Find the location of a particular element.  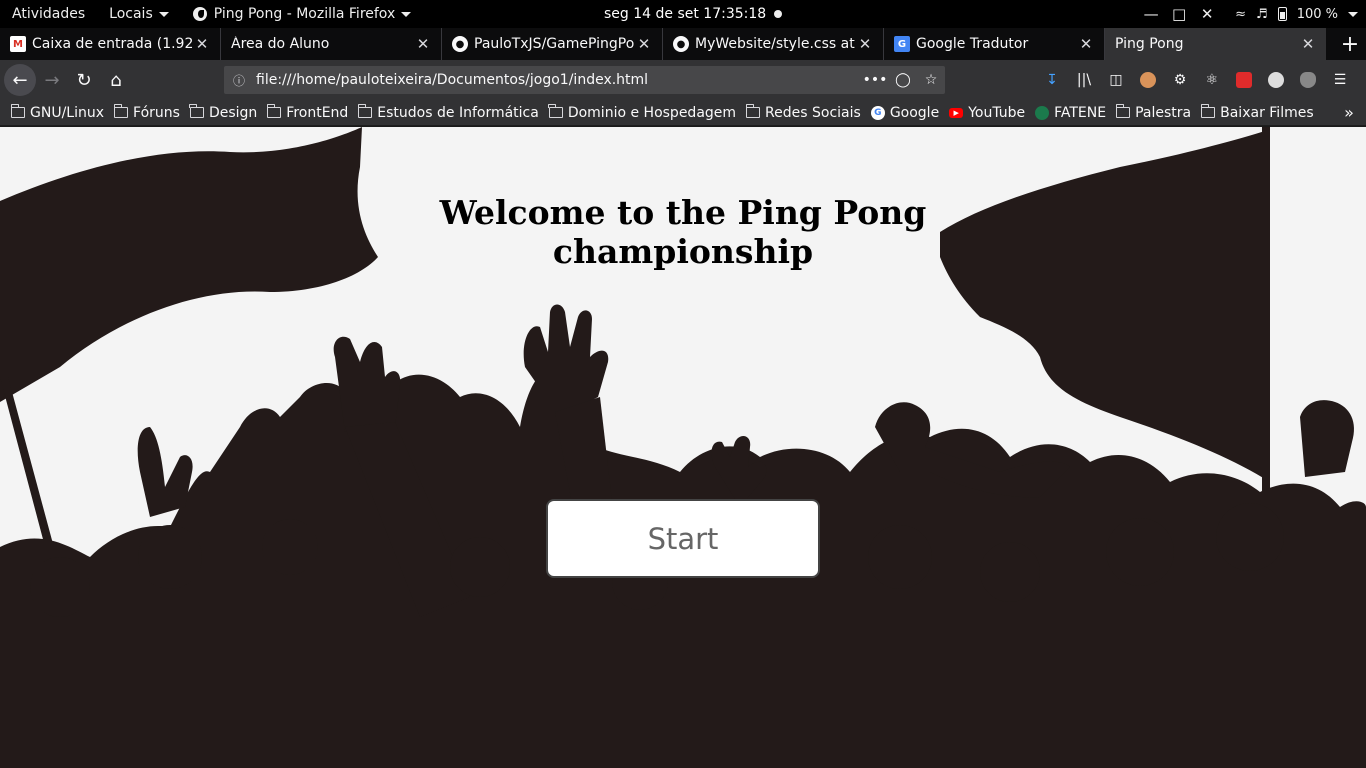

react-devtools-icon: ⚛ is located at coordinates (1212, 80).